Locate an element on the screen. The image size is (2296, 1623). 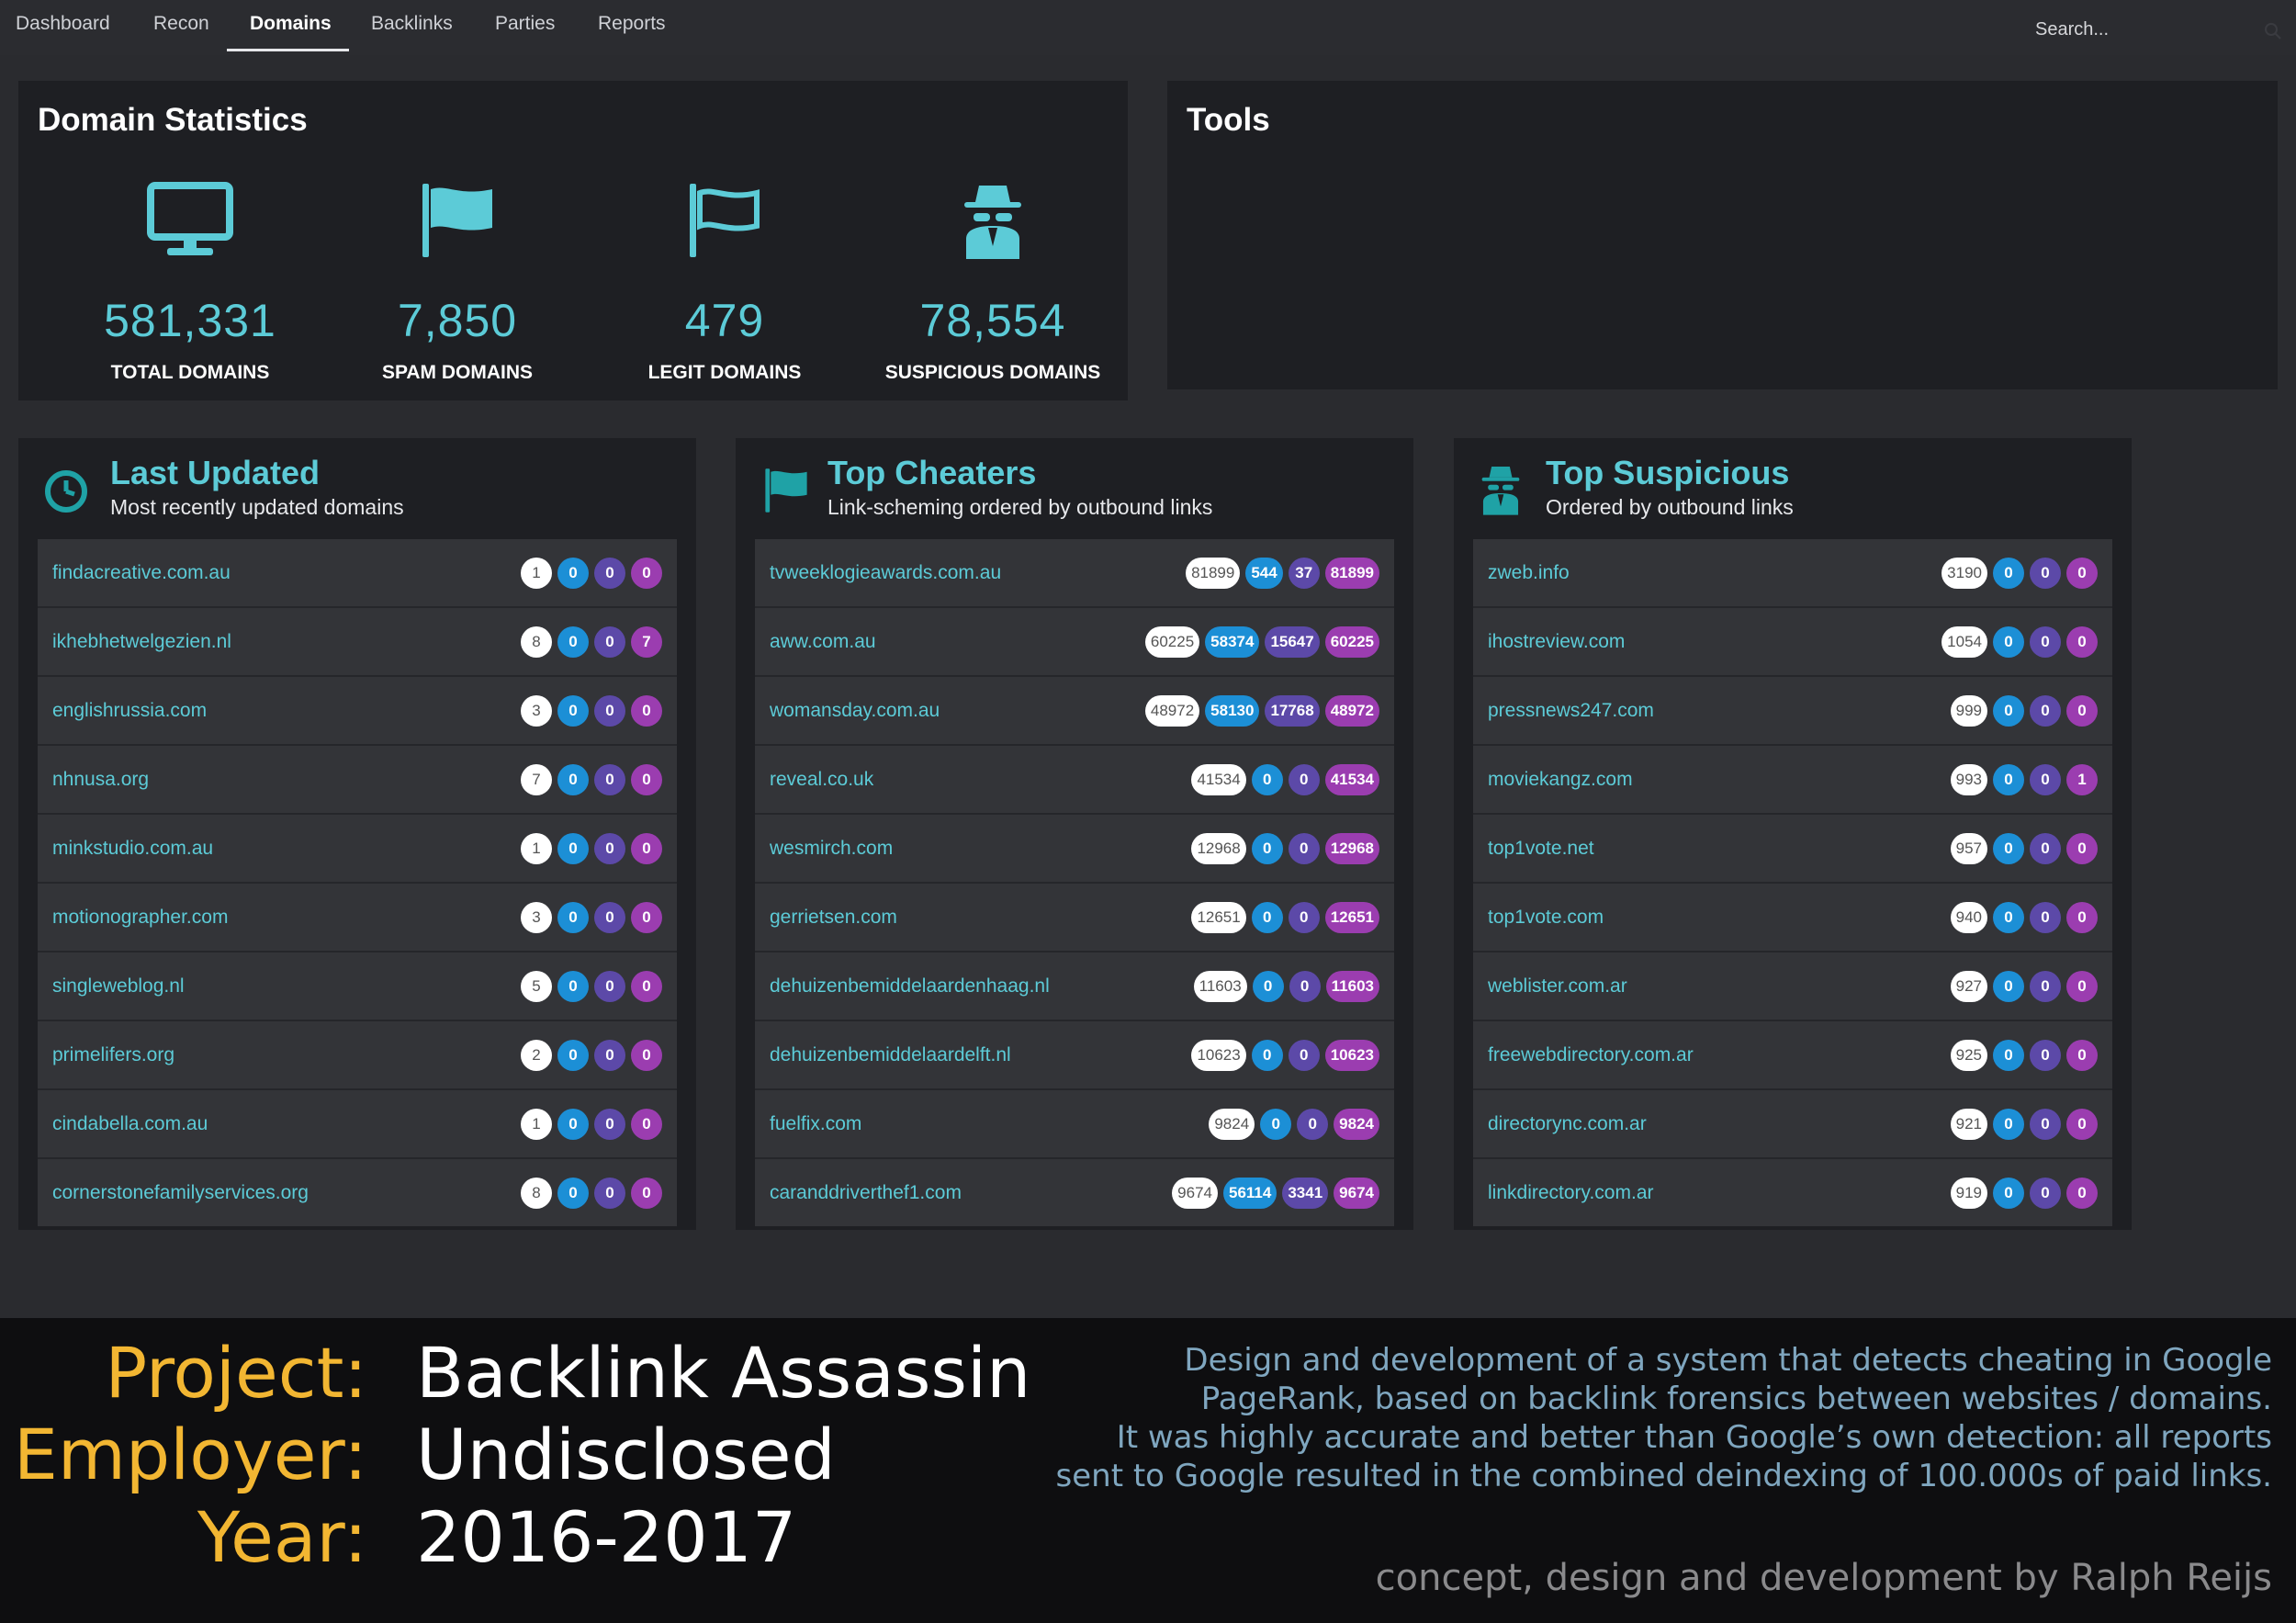
table-row: motionographer.com 3 0 0 0 is located at coordinates (357, 918).